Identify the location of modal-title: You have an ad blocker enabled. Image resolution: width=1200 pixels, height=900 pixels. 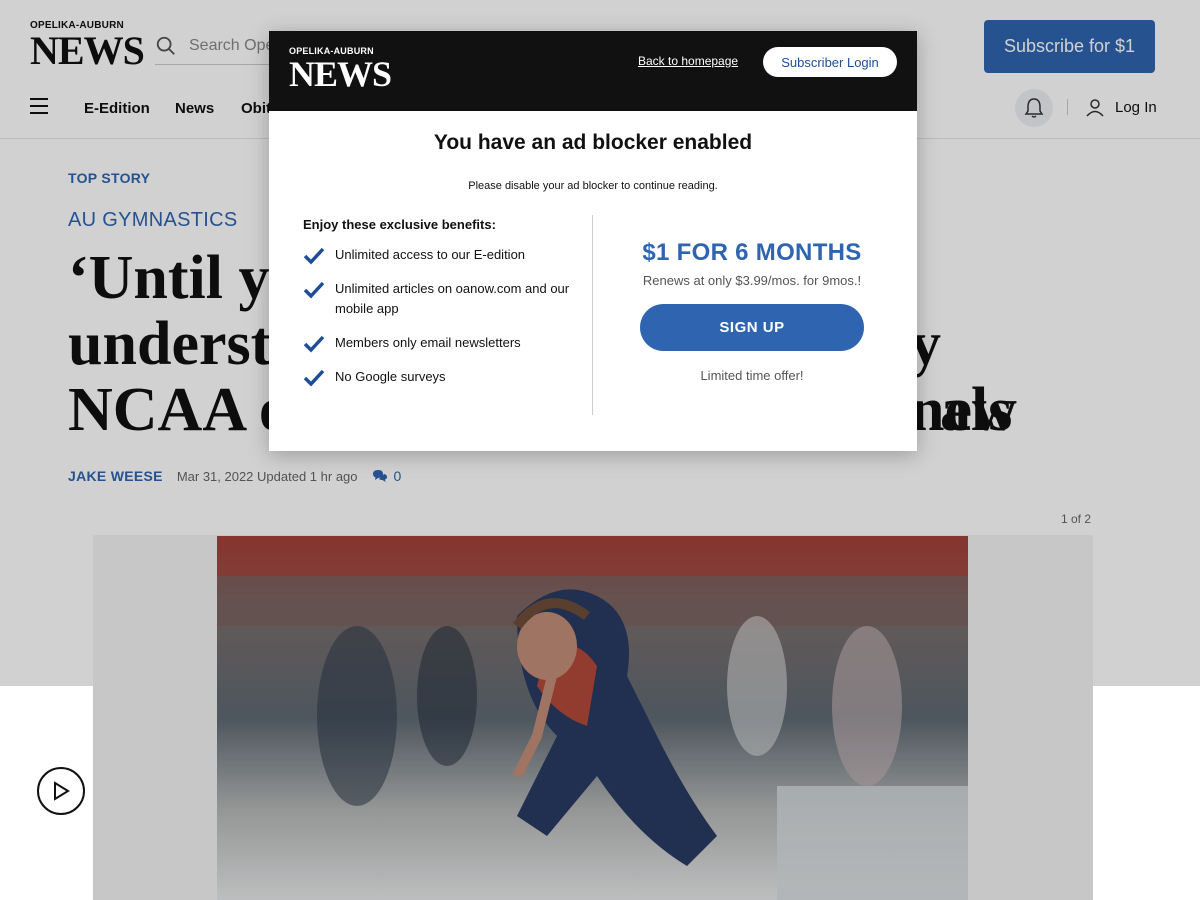
(593, 142).